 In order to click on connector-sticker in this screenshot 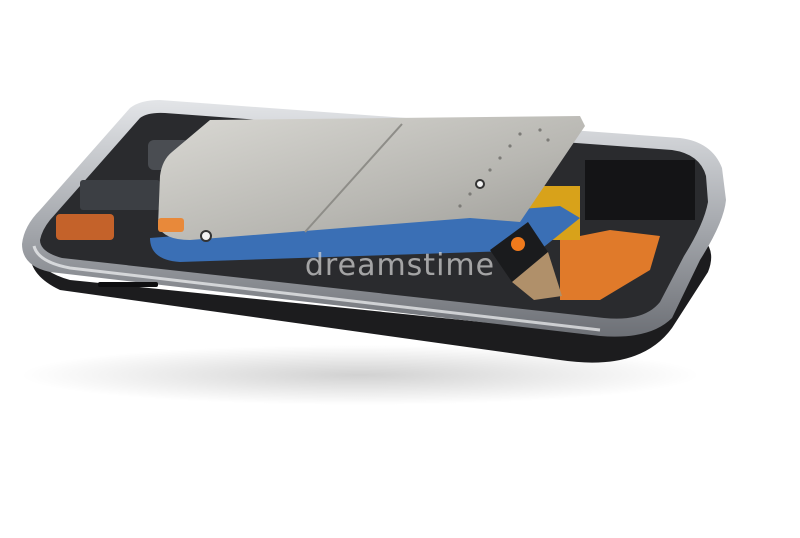, I will do `click(518, 244)`.